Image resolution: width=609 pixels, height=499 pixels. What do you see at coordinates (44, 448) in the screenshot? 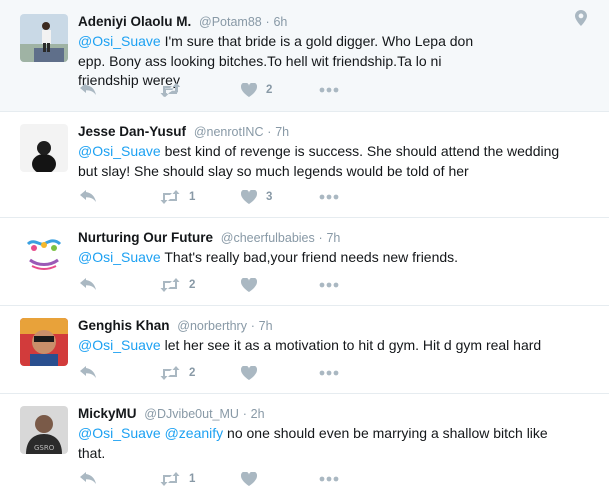
I see `svg-text: GSRO` at bounding box center [44, 448].